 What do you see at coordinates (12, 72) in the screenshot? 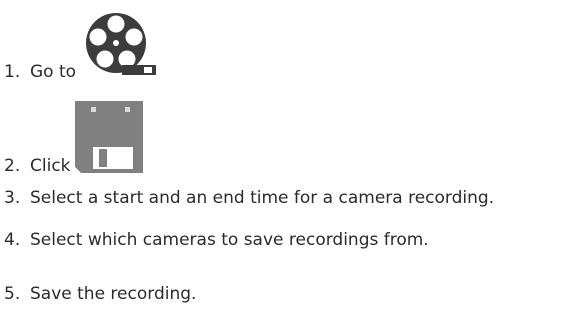
I see `step-number: 1.` at bounding box center [12, 72].